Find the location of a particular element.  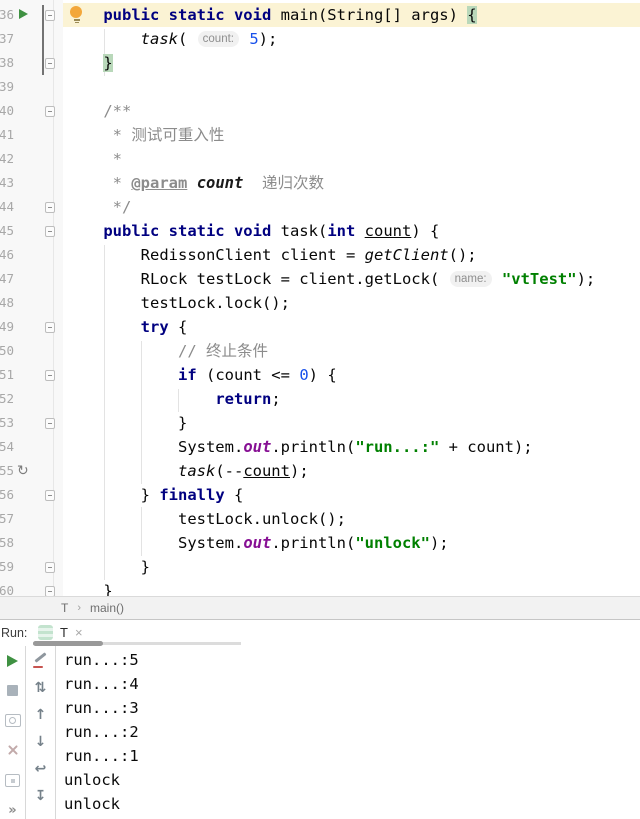

breadcrumb-item-class: T is located at coordinates (64, 608).